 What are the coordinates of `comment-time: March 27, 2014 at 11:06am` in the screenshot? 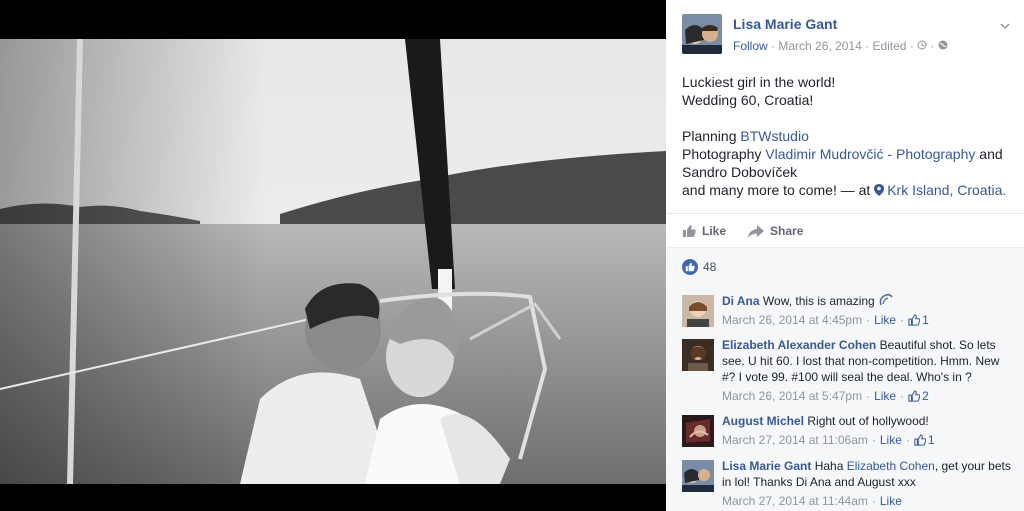 It's located at (795, 440).